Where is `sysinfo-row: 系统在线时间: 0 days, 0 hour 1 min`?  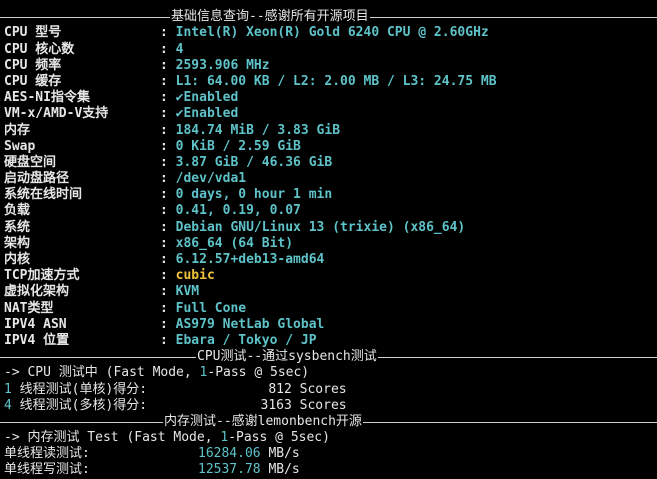 sysinfo-row: 系统在线时间: 0 days, 0 hour 1 min is located at coordinates (328, 195).